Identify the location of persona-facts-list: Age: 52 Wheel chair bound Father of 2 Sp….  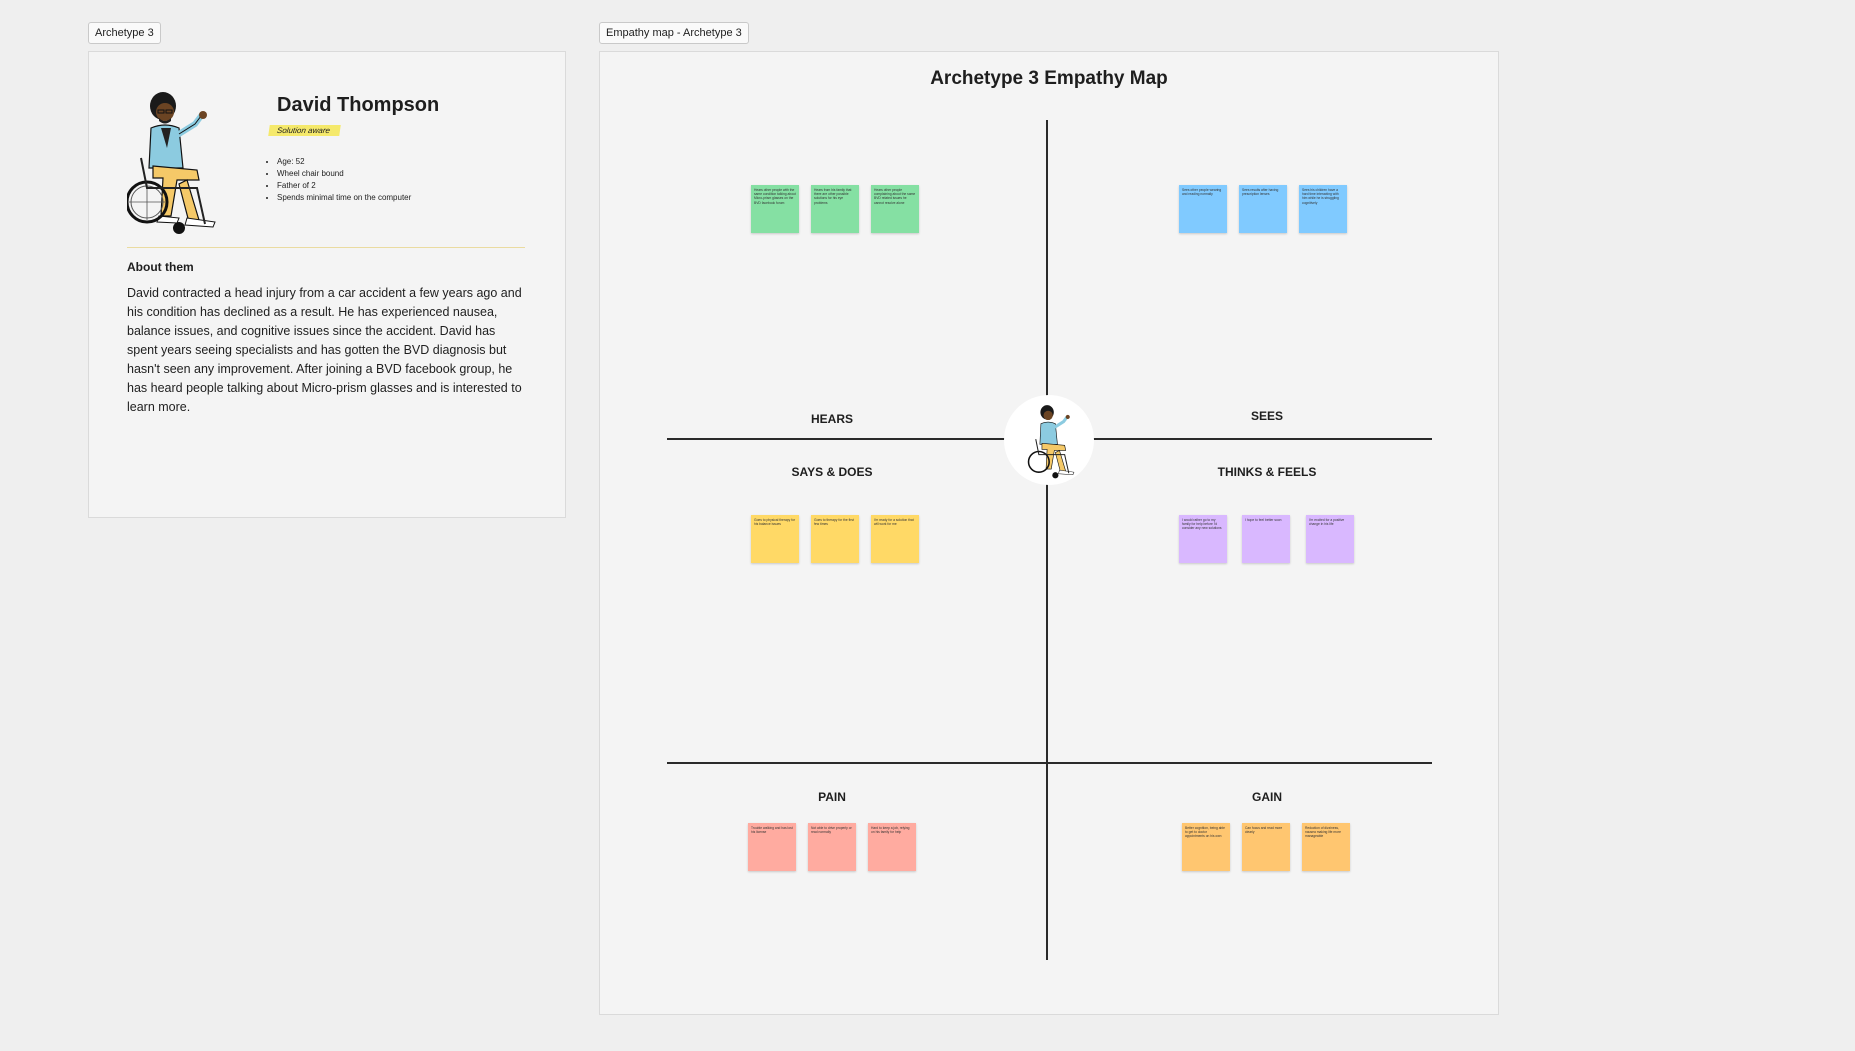
(334, 180).